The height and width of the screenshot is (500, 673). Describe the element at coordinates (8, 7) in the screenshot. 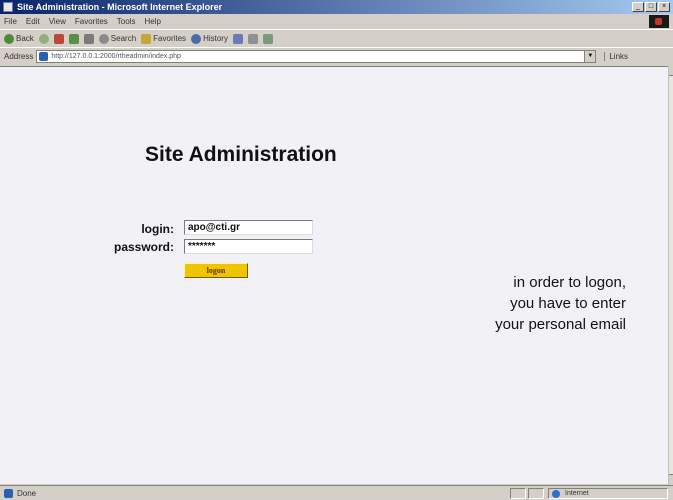

I see `ie-icon` at that location.